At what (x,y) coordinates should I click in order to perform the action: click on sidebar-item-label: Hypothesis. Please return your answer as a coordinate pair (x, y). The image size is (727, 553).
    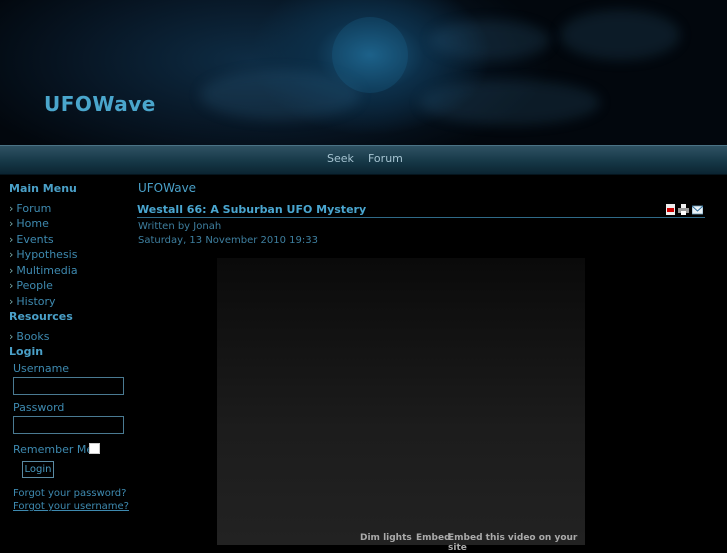
    Looking at the image, I should click on (47, 254).